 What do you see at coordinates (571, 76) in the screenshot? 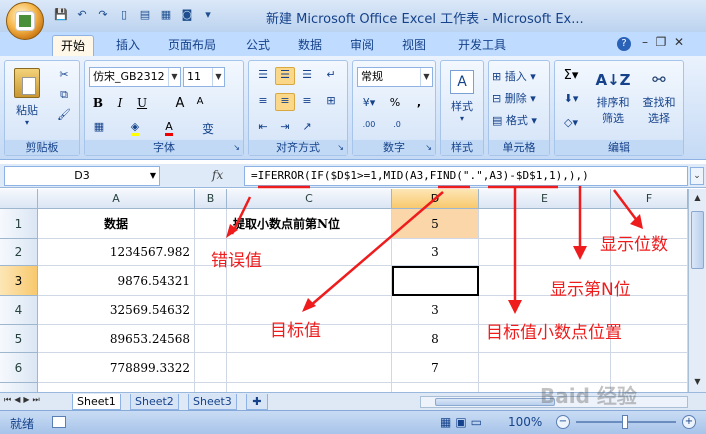
I see `autosum-button: Σ▾` at bounding box center [571, 76].